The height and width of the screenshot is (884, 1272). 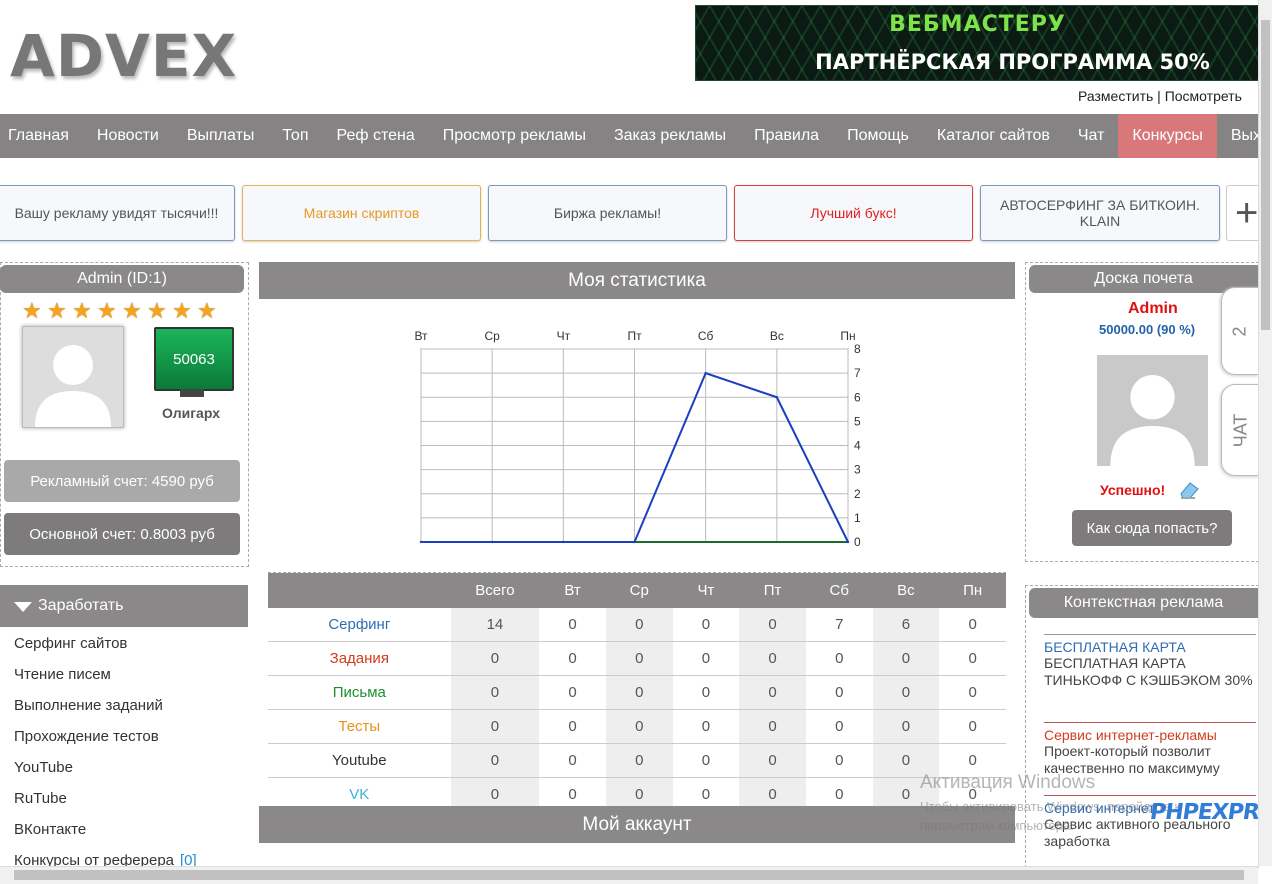 I want to click on earn-menu-item: Прохождение тестов, so click(x=86, y=736).